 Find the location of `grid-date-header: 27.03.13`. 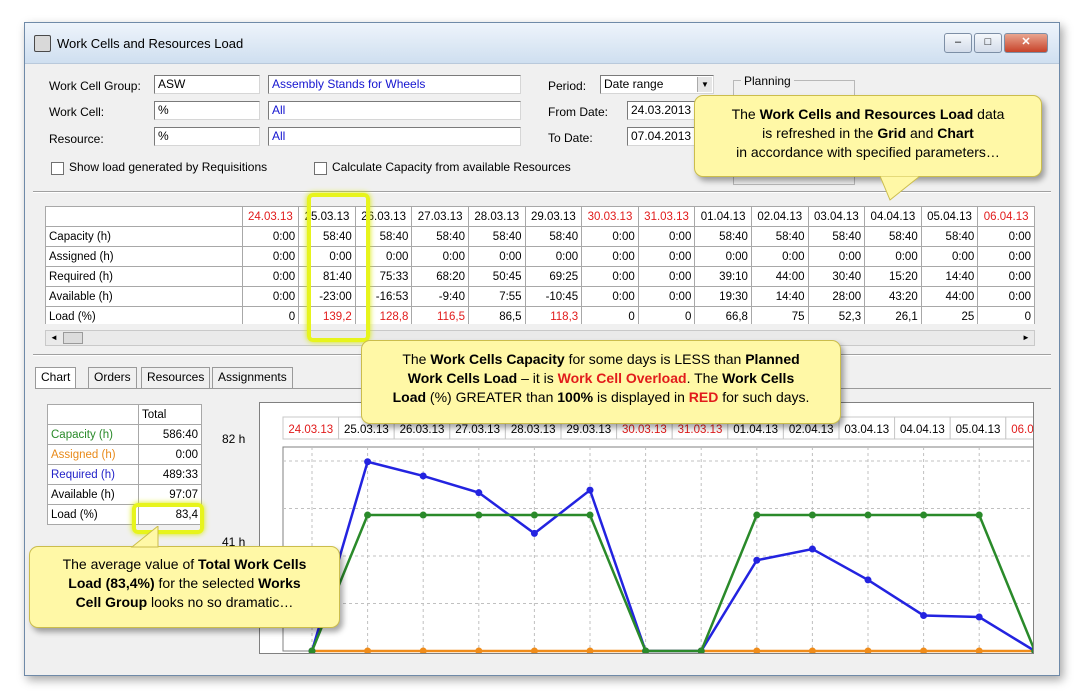

grid-date-header: 27.03.13 is located at coordinates (440, 216).